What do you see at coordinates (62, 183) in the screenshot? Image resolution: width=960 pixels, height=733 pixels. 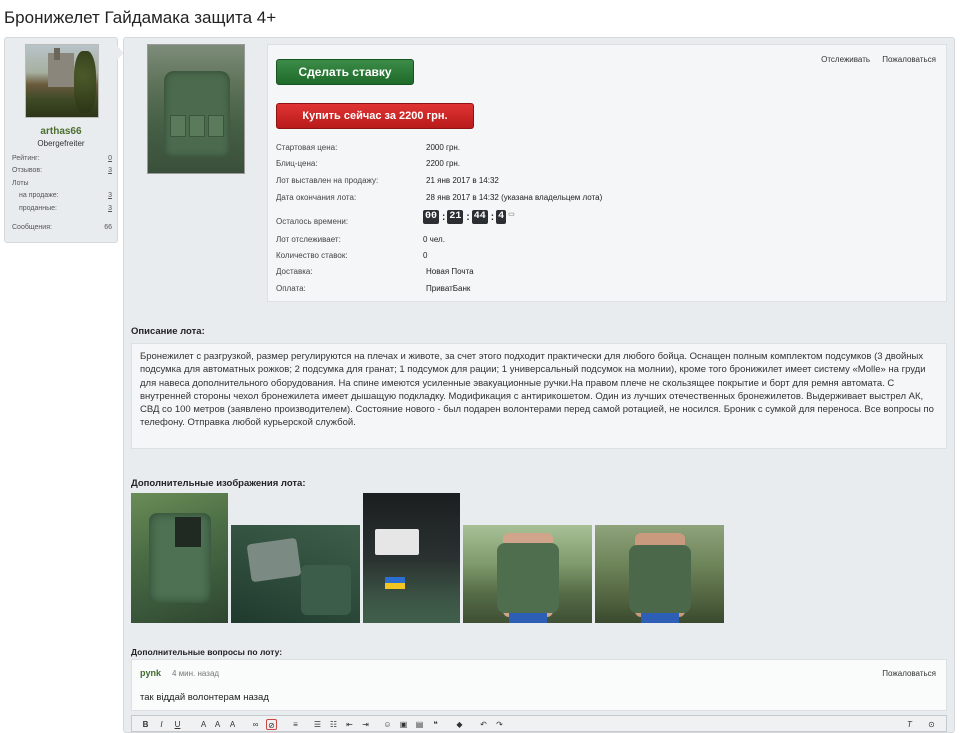 I see `stat-lots: Лоты` at bounding box center [62, 183].